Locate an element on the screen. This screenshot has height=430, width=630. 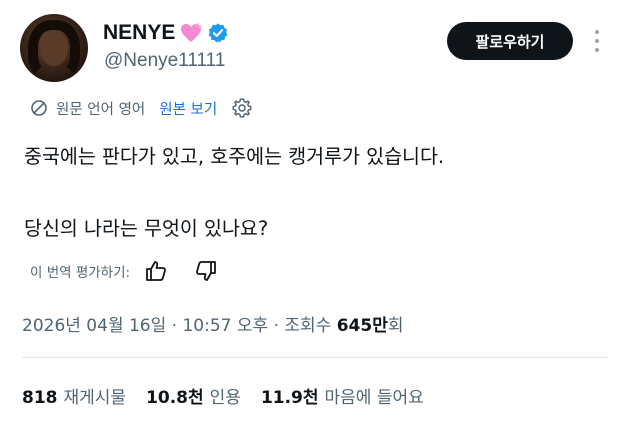
likes-stat: 11.9천 마음에 들어요 is located at coordinates (342, 395).